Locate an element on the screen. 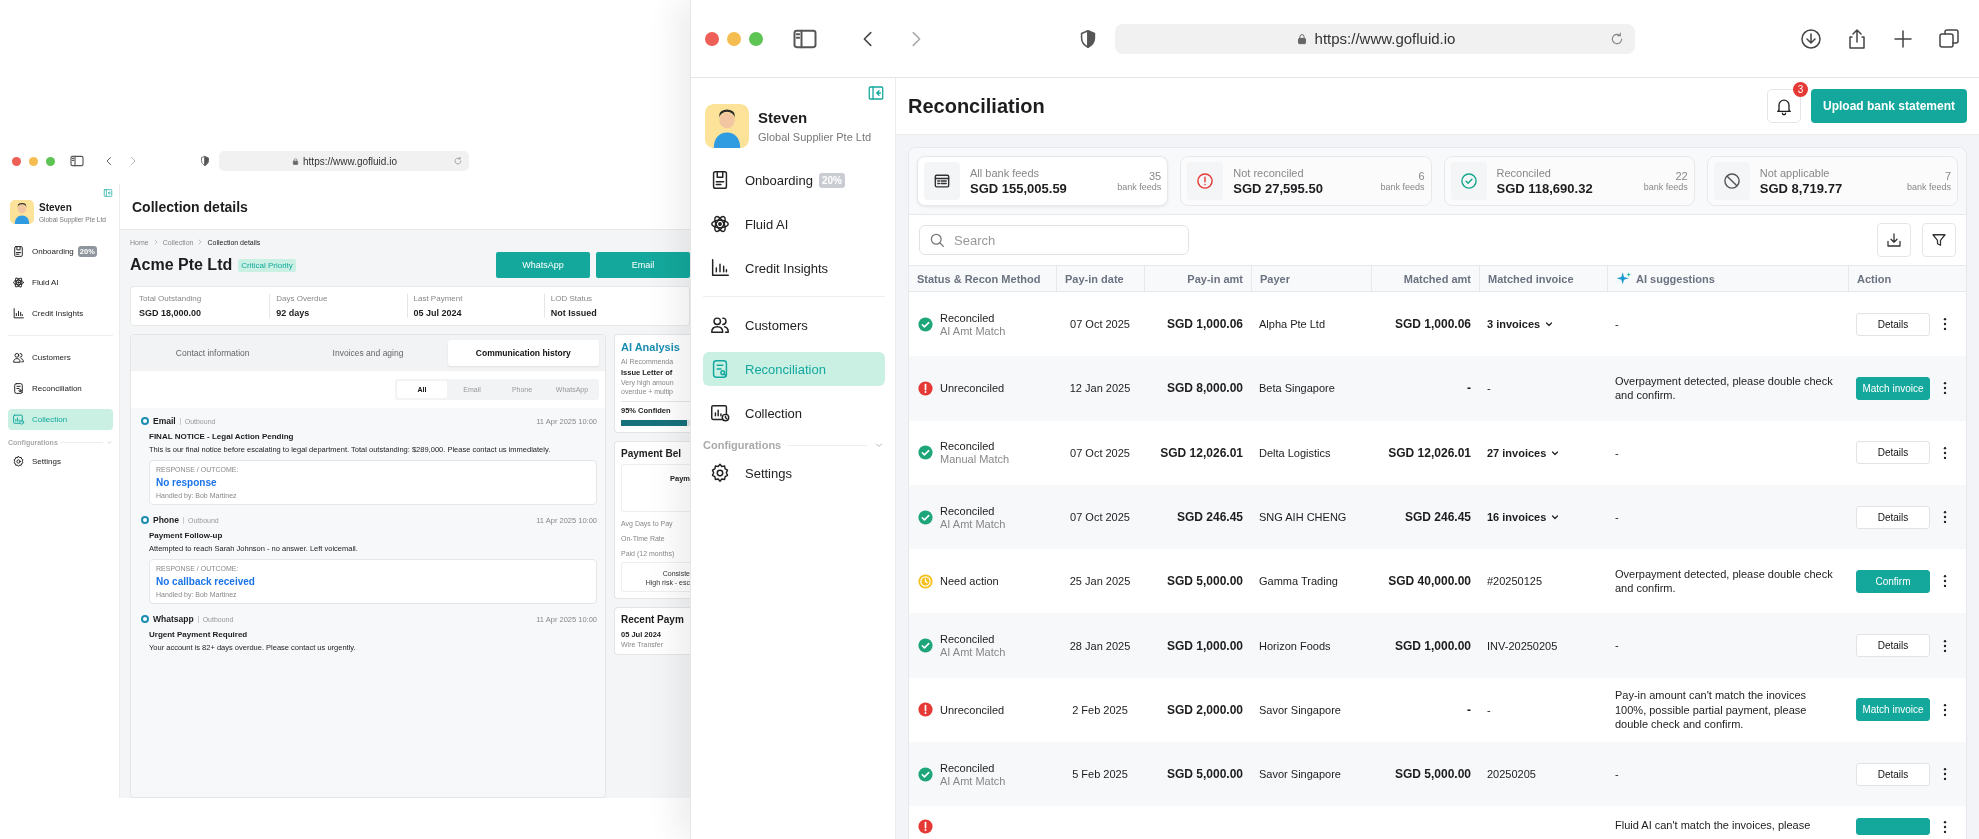 This screenshot has height=839, width=1979. tab: Contact information is located at coordinates (213, 353).